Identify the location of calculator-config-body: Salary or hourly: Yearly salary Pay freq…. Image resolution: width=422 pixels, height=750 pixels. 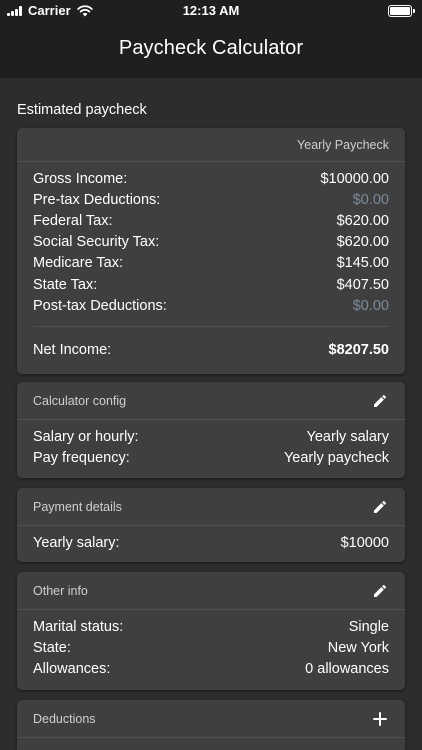
(211, 448).